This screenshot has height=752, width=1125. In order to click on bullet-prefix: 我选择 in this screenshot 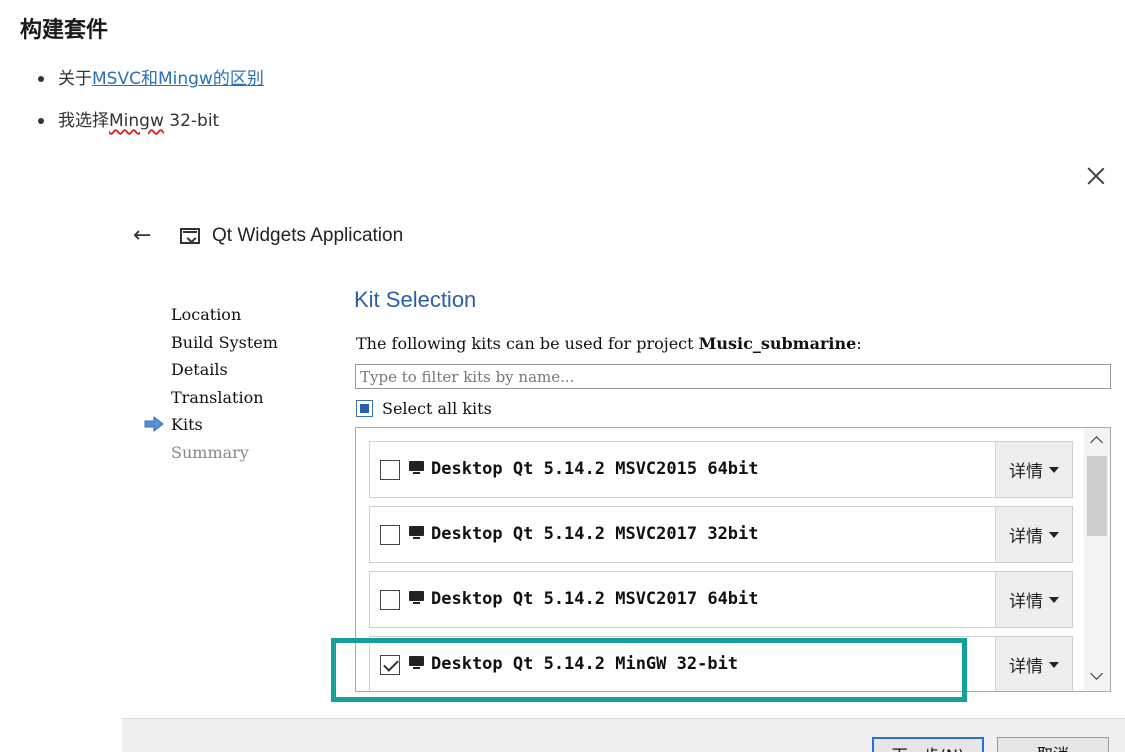, I will do `click(83, 121)`.